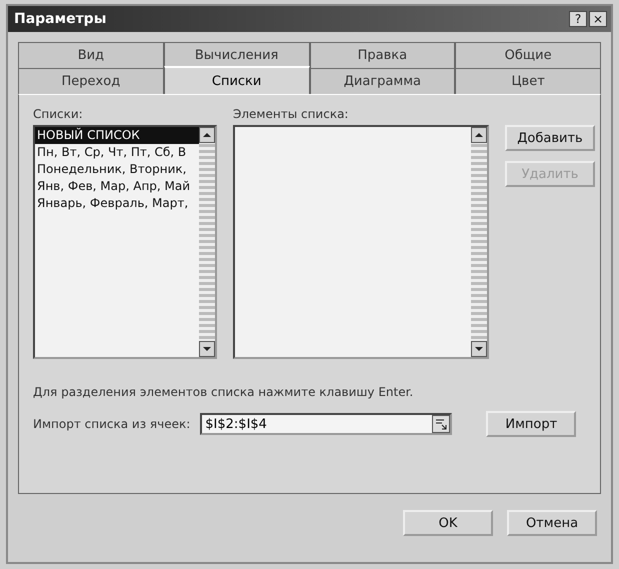  Describe the element at coordinates (448, 523) in the screenshot. I see `ok-button: OK` at that location.